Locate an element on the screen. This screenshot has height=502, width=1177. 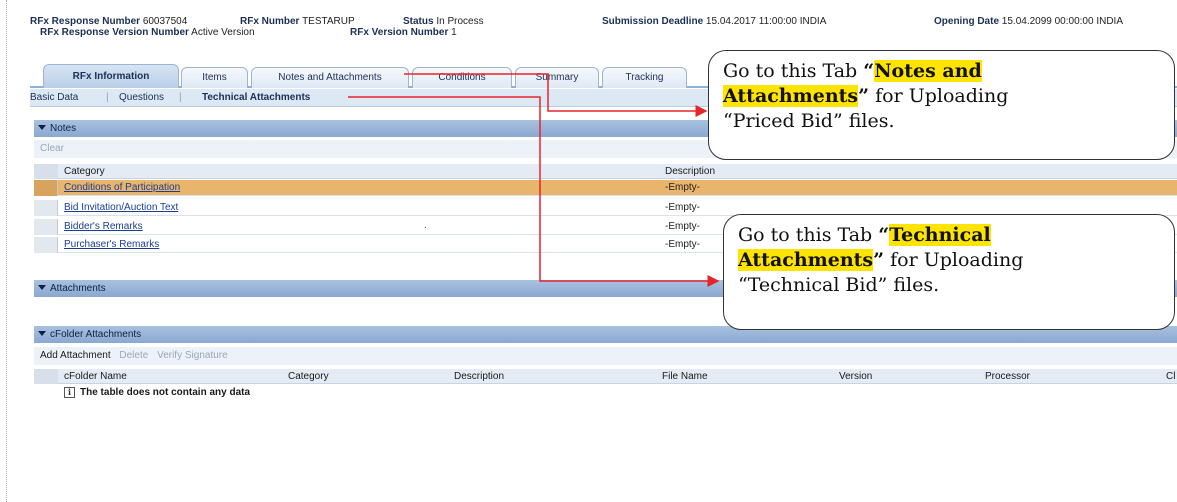
col-cl: Cl is located at coordinates (1171, 376).